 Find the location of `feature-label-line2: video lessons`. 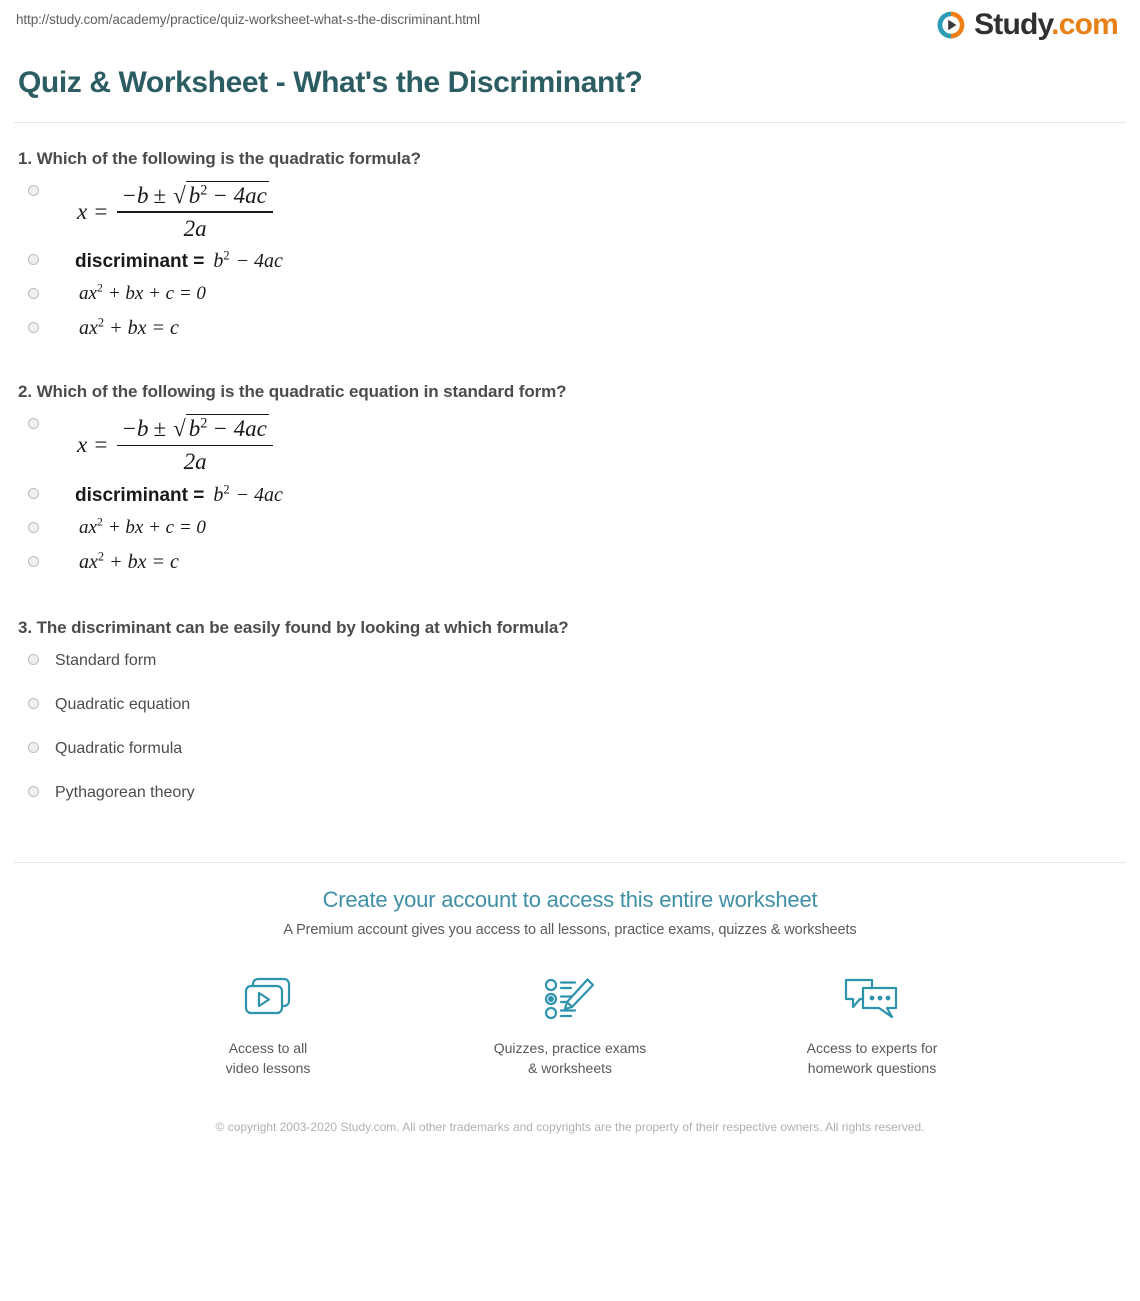

feature-label-line2: video lessons is located at coordinates (268, 1068).